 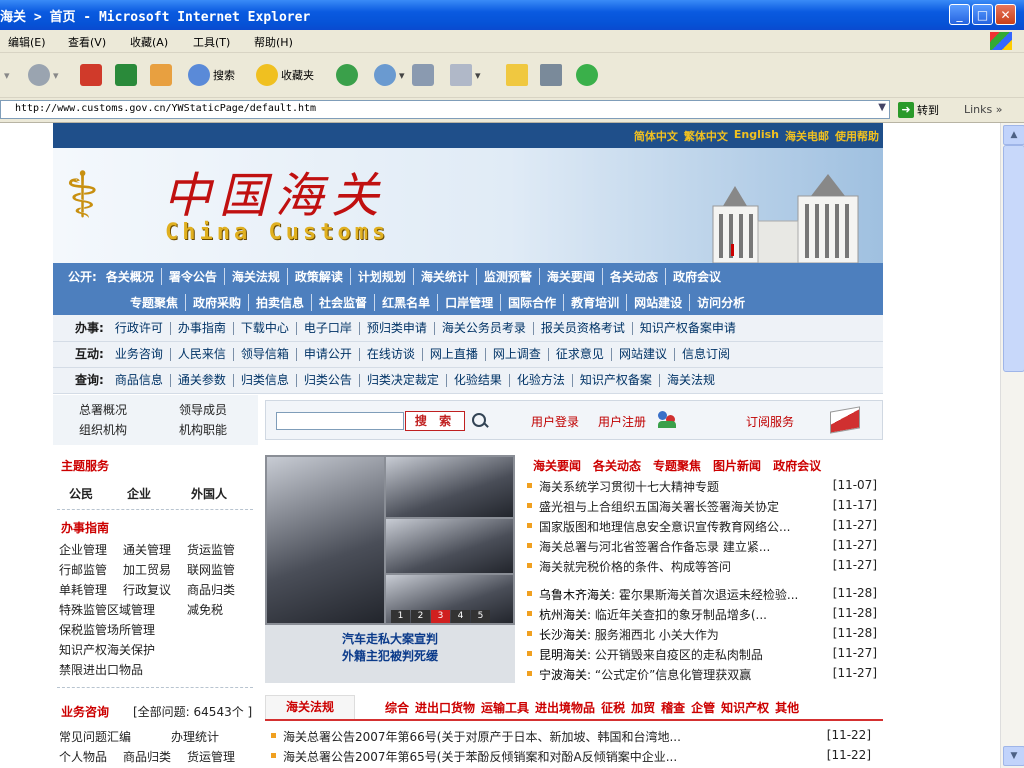 What do you see at coordinates (340, 421) in the screenshot?
I see `site-search-input` at bounding box center [340, 421].